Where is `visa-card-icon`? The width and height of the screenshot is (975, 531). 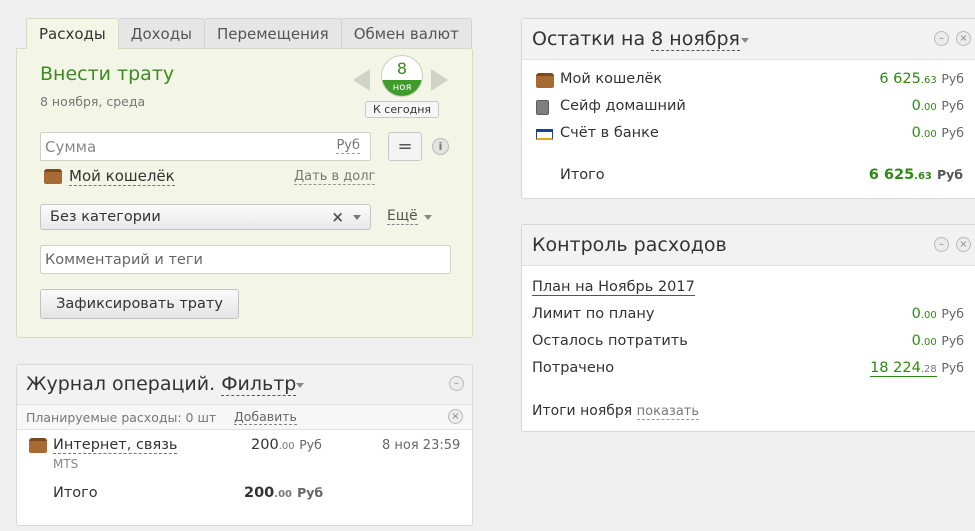 visa-card-icon is located at coordinates (544, 134).